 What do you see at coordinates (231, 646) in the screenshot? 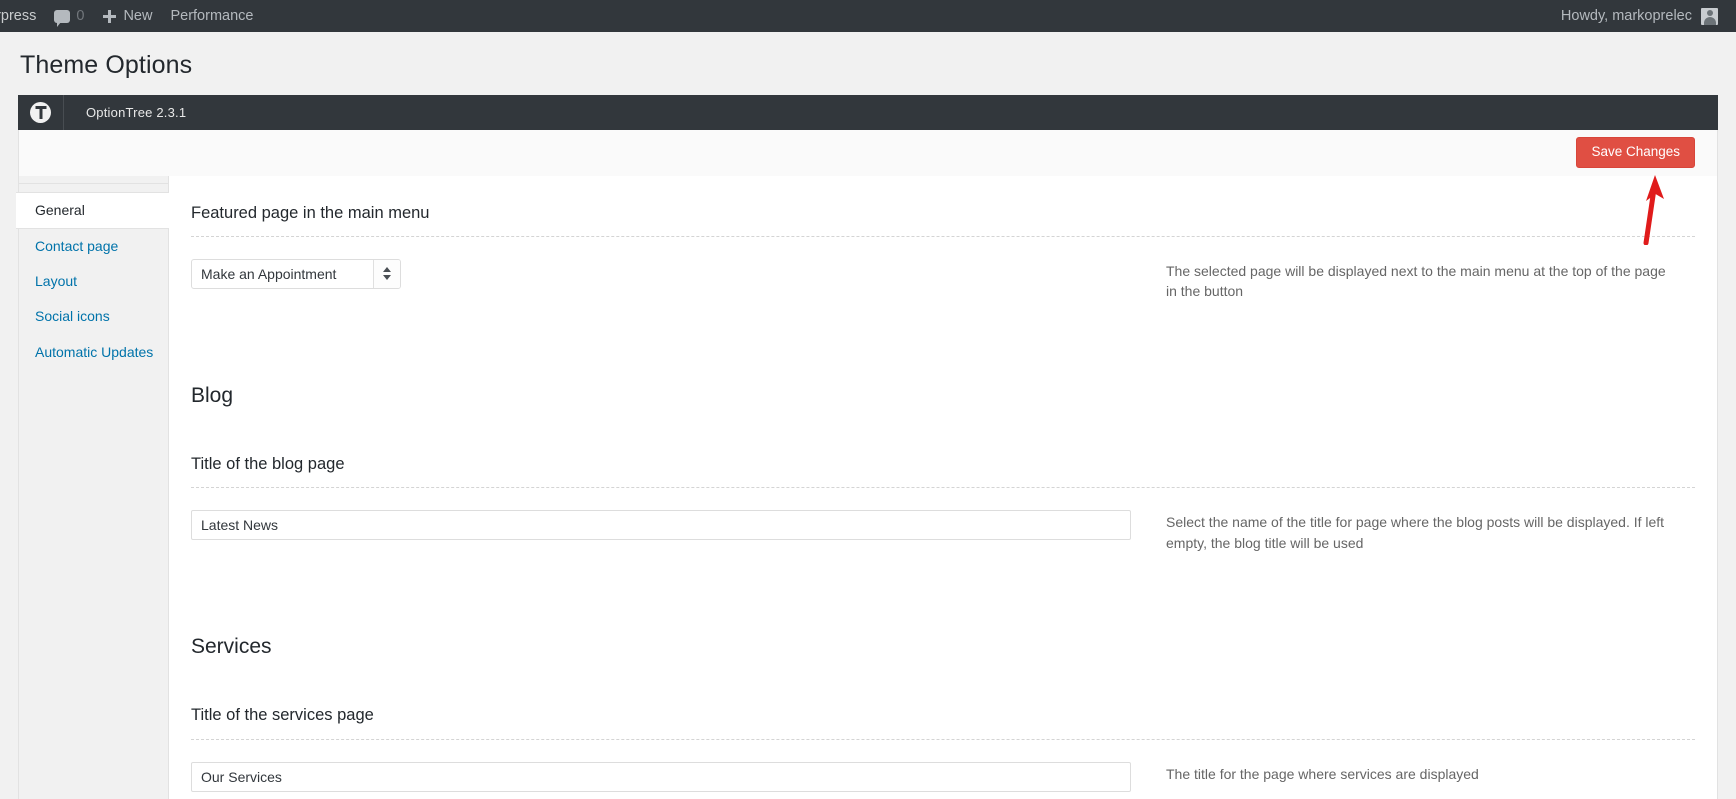
I see `section-heading-services: Services` at bounding box center [231, 646].